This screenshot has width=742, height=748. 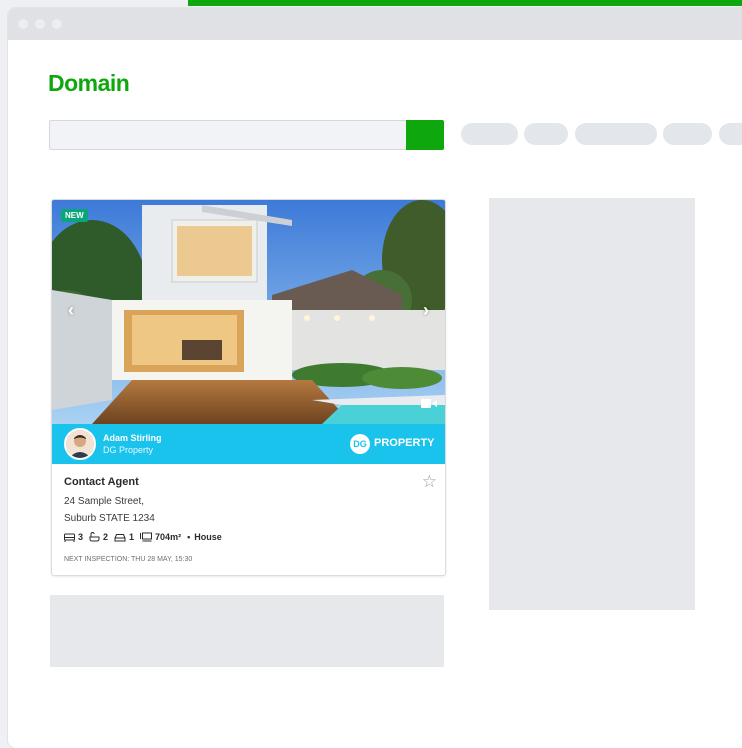 I want to click on window-titlebar, so click(x=375, y=24).